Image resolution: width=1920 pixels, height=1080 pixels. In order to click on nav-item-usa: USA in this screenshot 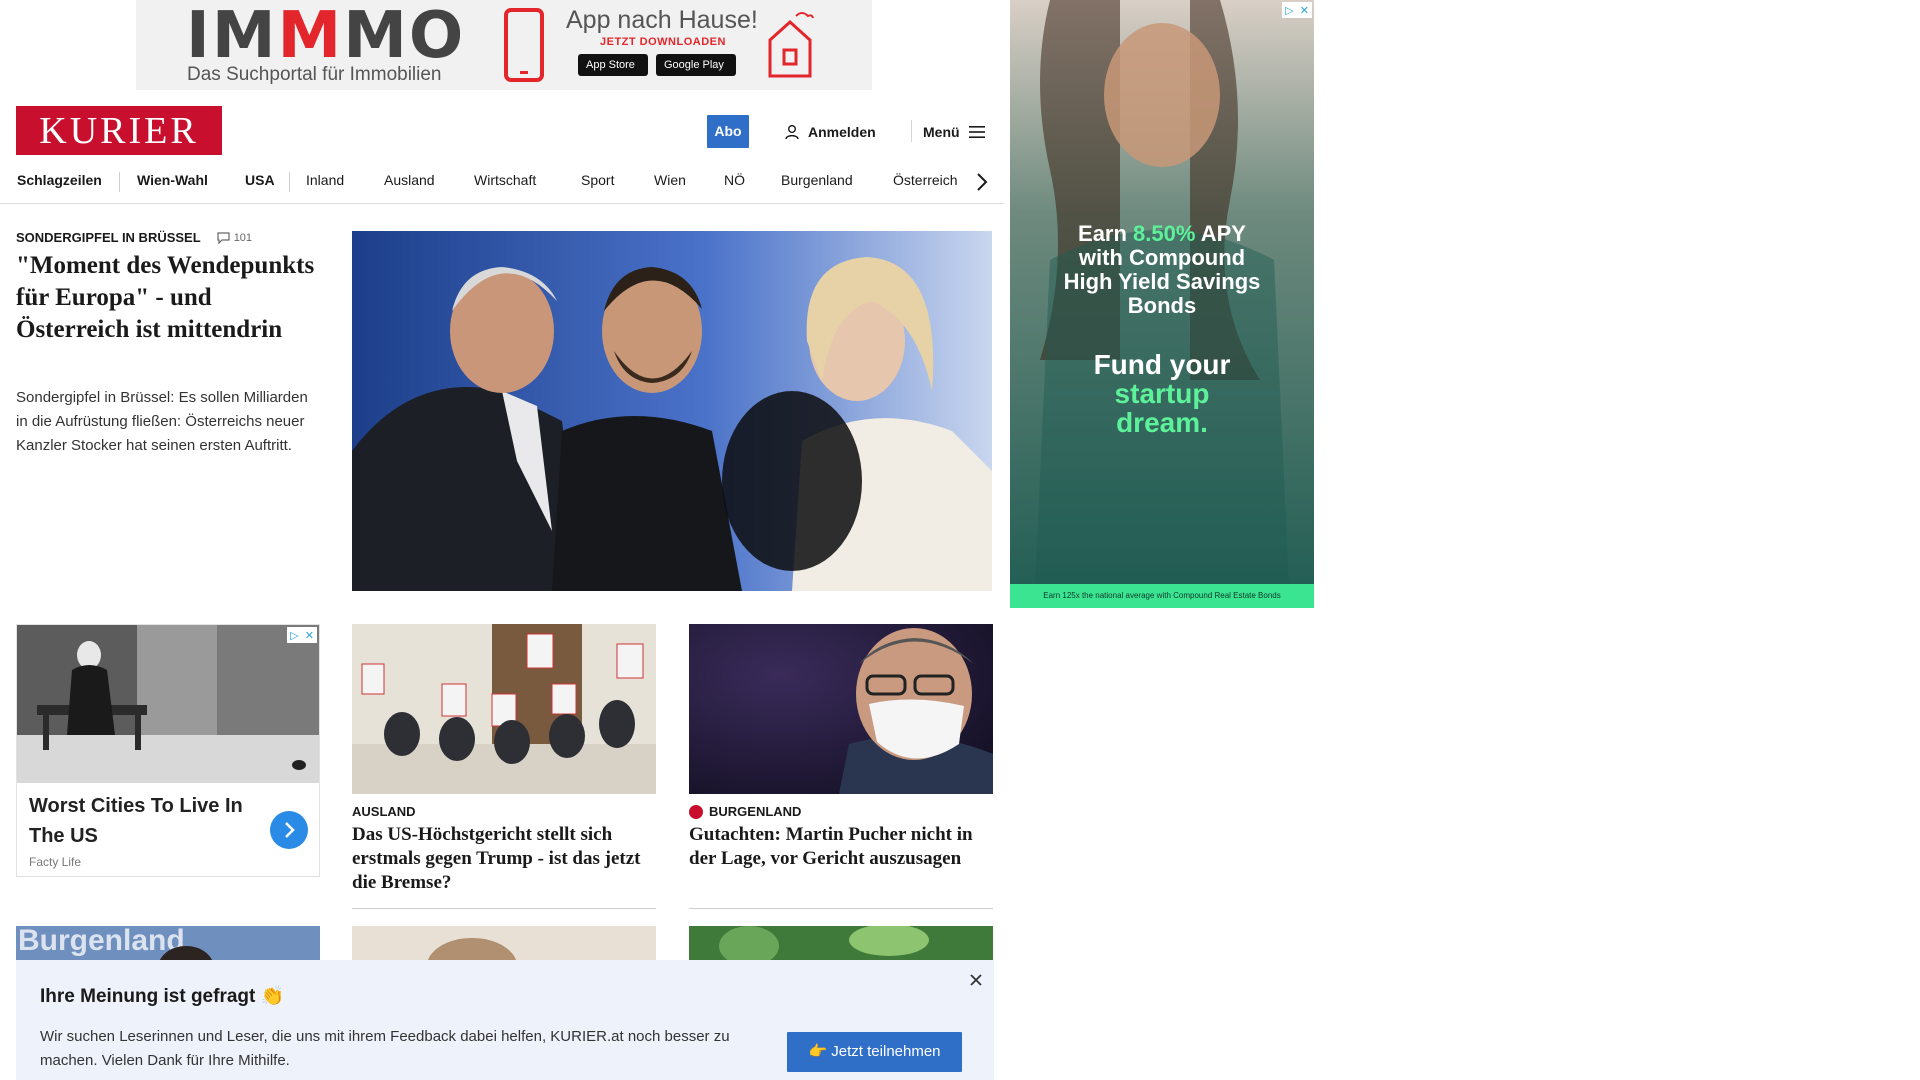, I will do `click(260, 180)`.